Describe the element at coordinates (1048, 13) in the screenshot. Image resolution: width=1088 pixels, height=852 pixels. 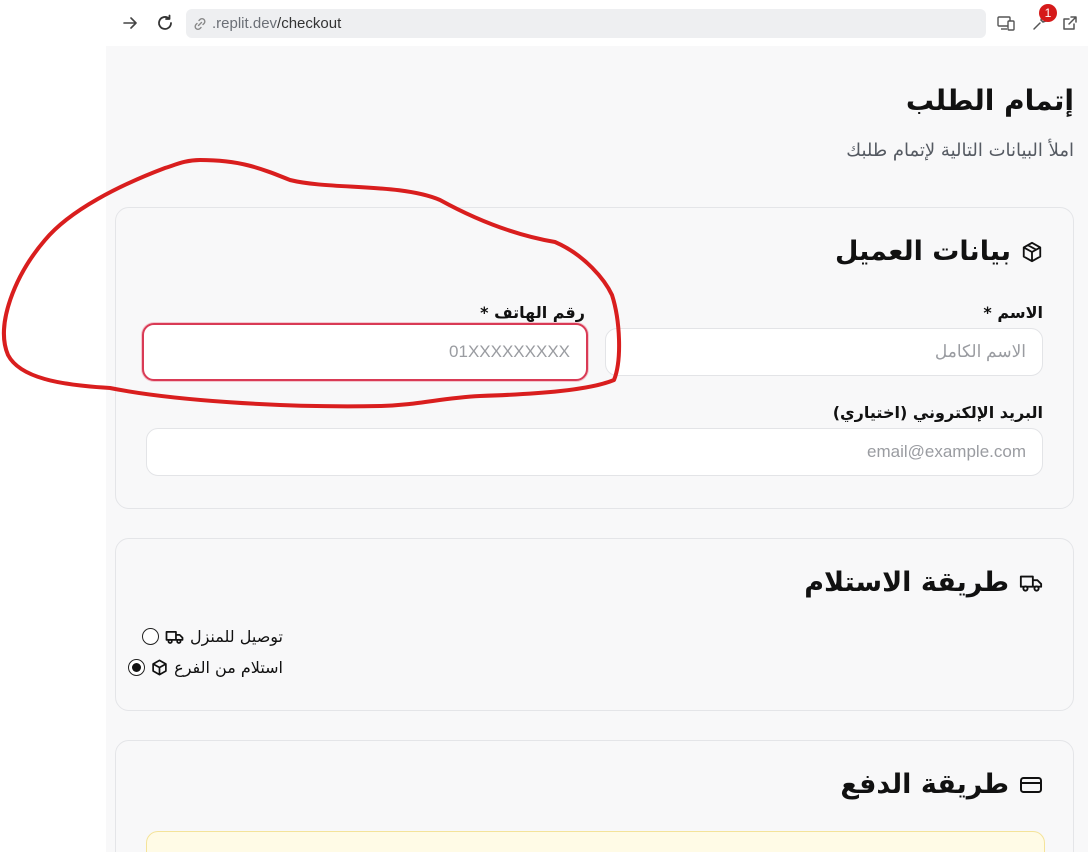
I see `notification-badge: 1` at that location.